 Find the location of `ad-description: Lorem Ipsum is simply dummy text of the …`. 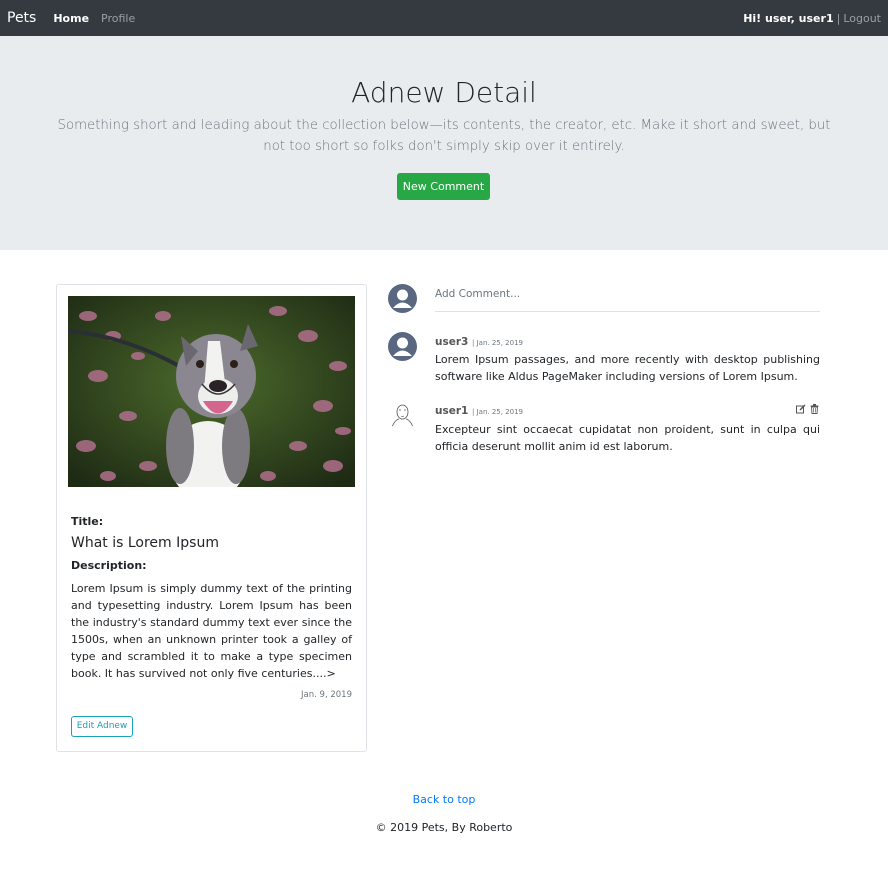

ad-description: Lorem Ipsum is simply dummy text of the … is located at coordinates (211, 631).